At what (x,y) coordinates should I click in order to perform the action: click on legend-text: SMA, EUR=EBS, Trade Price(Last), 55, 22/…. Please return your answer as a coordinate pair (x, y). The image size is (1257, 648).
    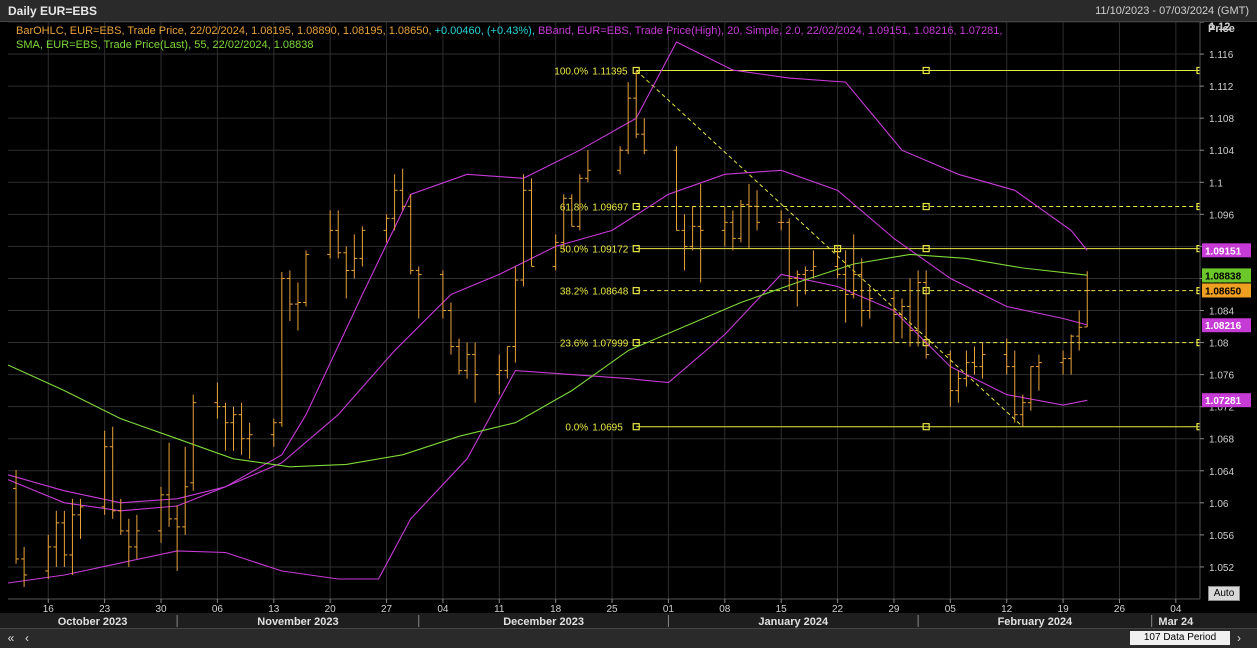
    Looking at the image, I should click on (164, 45).